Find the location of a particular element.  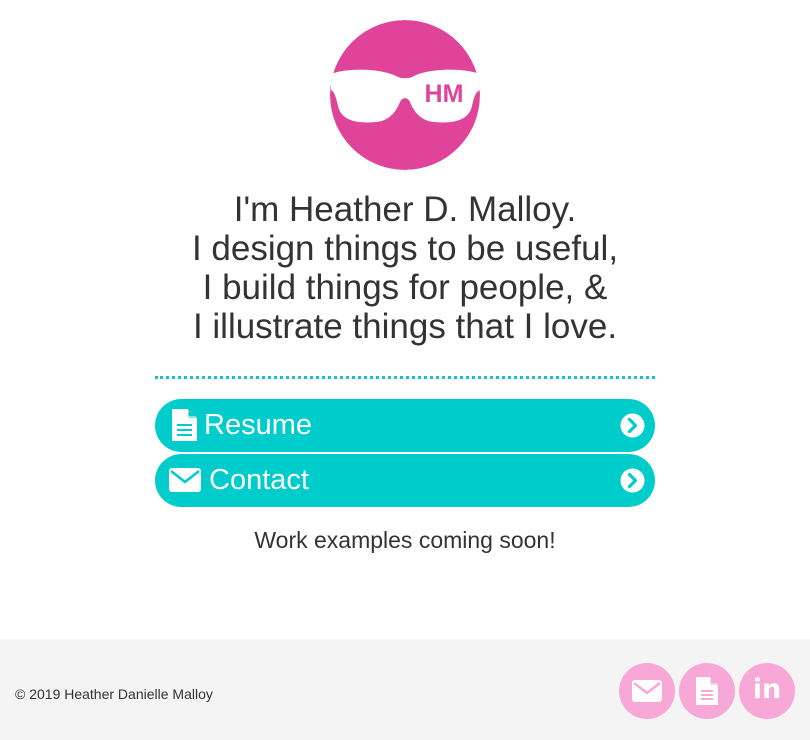

contact-label: Contact is located at coordinates (259, 480).